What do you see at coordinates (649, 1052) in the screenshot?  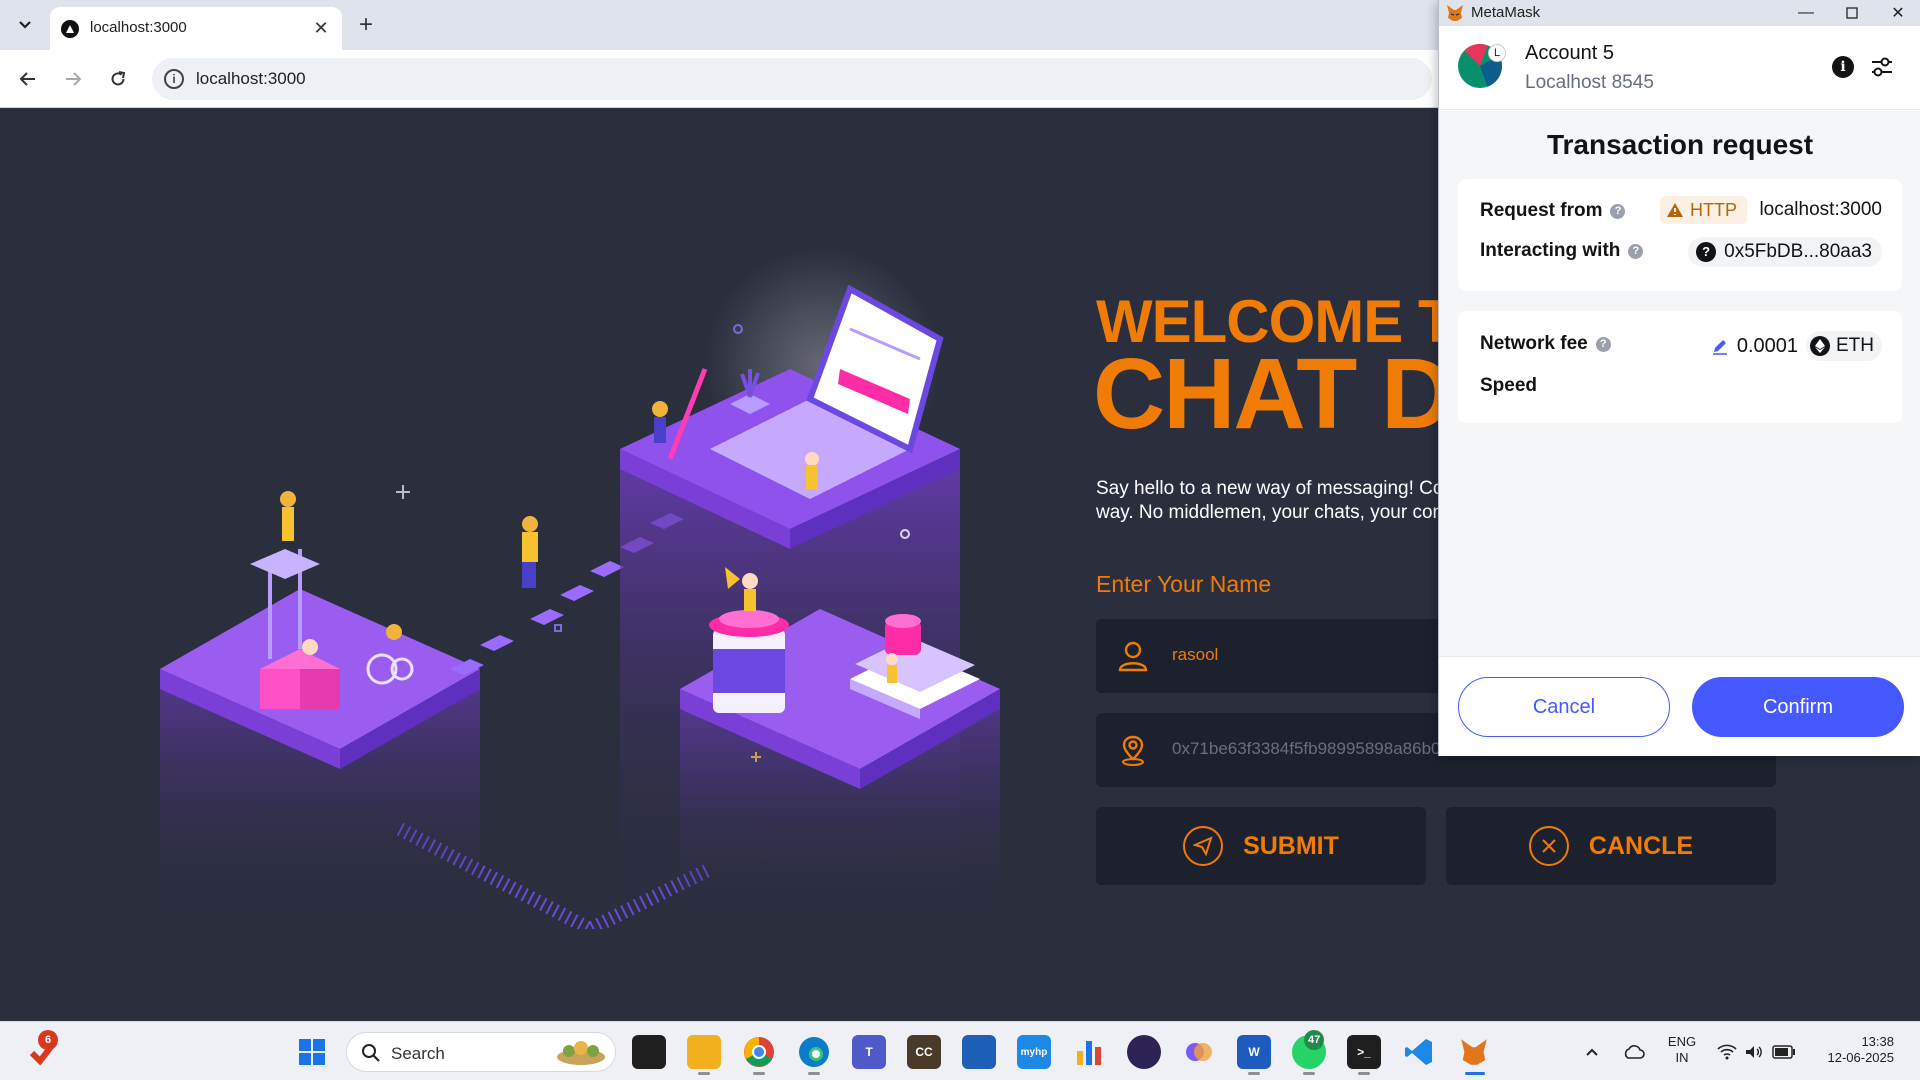 I see `task-view-icon` at bounding box center [649, 1052].